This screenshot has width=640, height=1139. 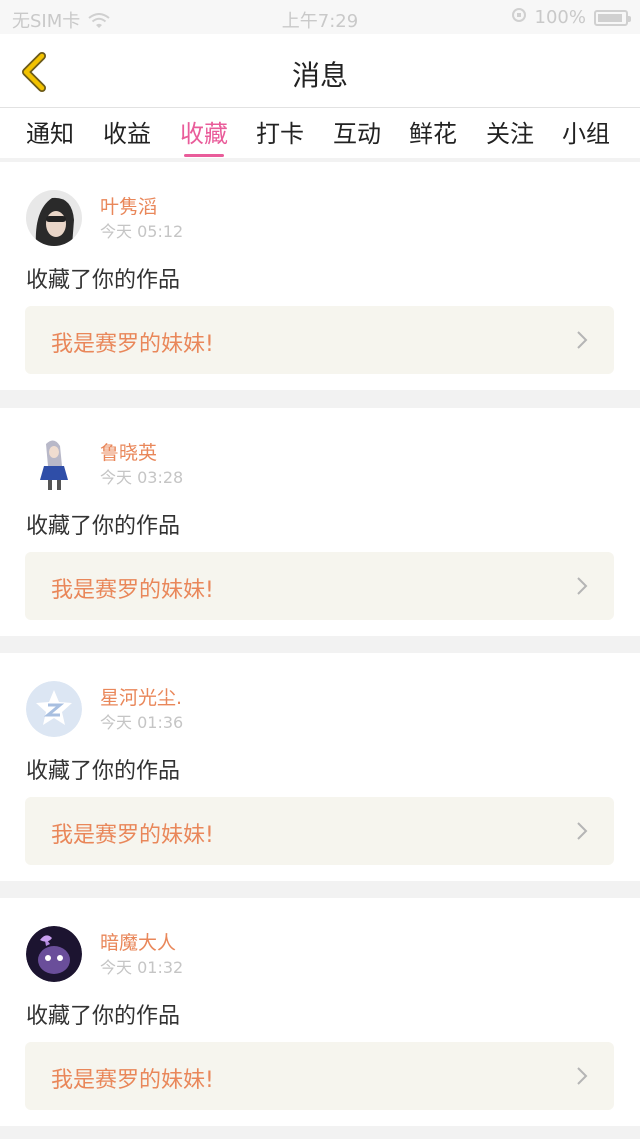 I want to click on user-name: 叶隽滔, so click(x=128, y=205).